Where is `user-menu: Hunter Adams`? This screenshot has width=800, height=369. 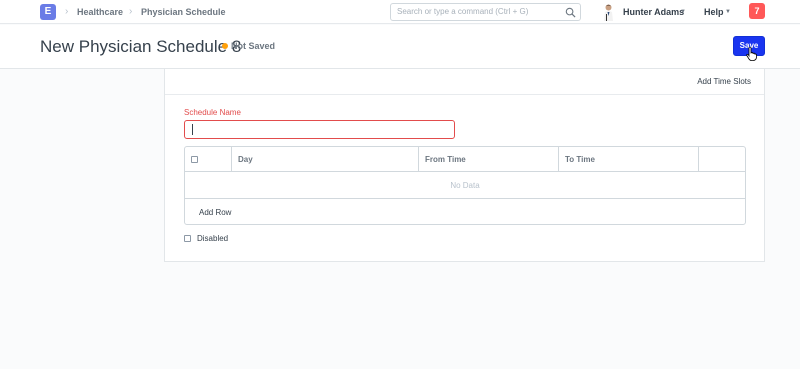 user-menu: Hunter Adams is located at coordinates (653, 12).